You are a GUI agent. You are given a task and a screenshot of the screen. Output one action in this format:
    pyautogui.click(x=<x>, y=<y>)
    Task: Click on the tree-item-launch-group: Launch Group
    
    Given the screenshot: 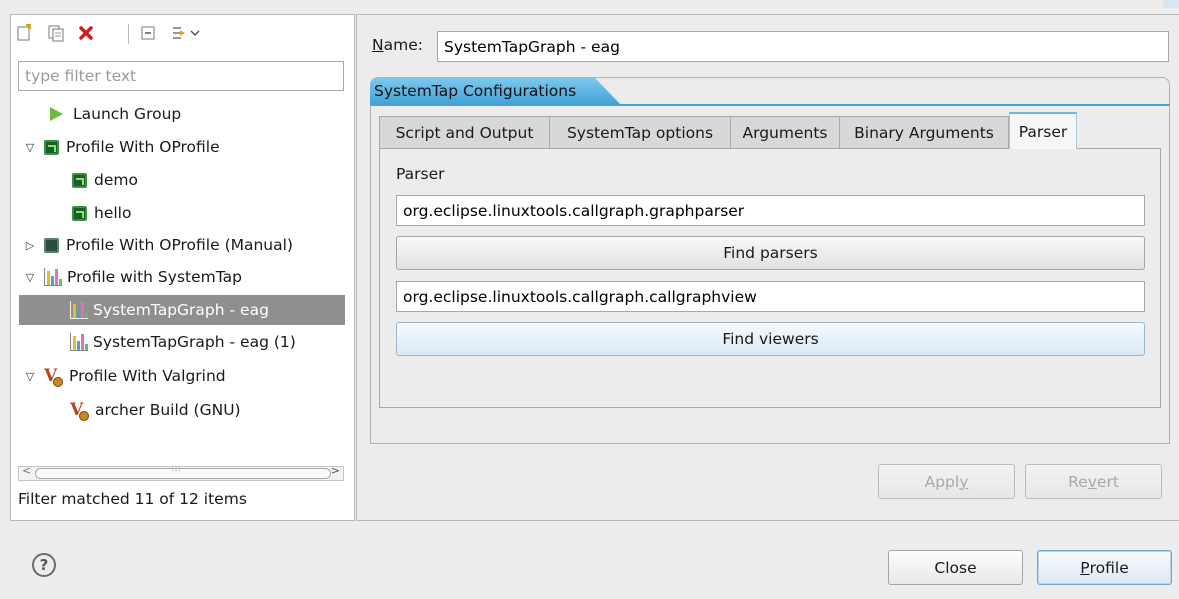 What is the action you would take?
    pyautogui.click(x=114, y=114)
    